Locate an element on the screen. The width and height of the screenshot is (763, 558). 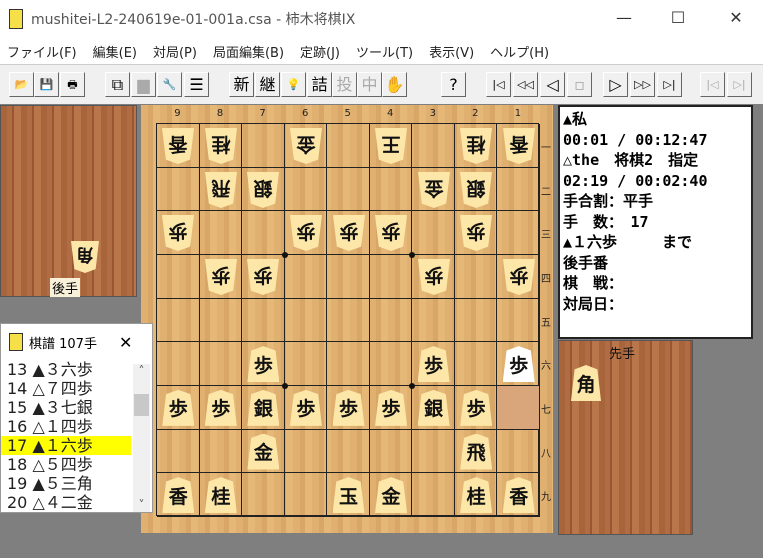
hint-button: 💡 is located at coordinates (293, 84).